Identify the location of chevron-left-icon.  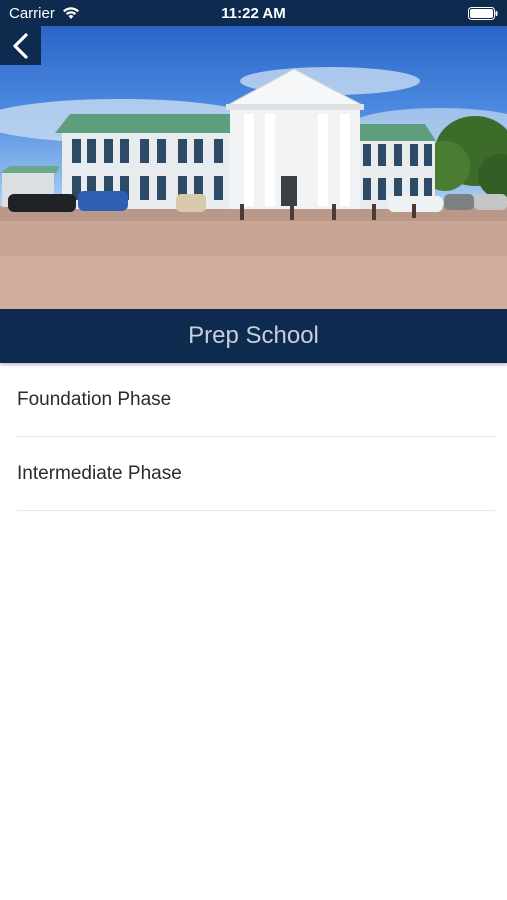
(20, 45).